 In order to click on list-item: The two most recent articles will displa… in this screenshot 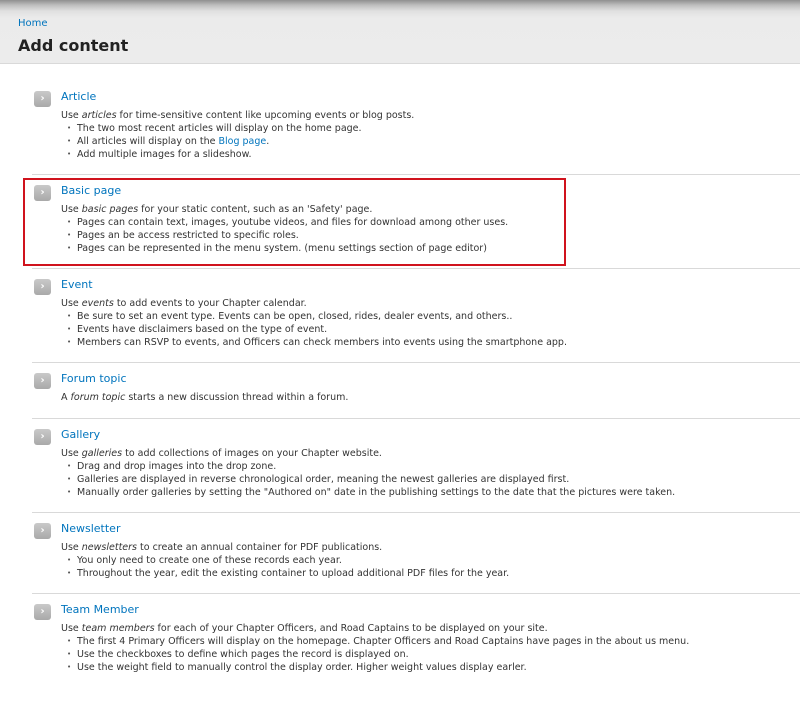, I will do `click(214, 128)`.